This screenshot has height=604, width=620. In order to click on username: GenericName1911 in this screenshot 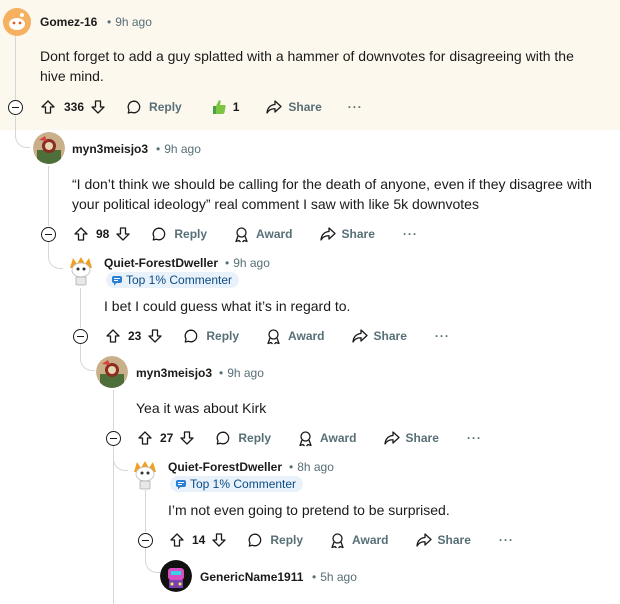, I will do `click(251, 577)`.